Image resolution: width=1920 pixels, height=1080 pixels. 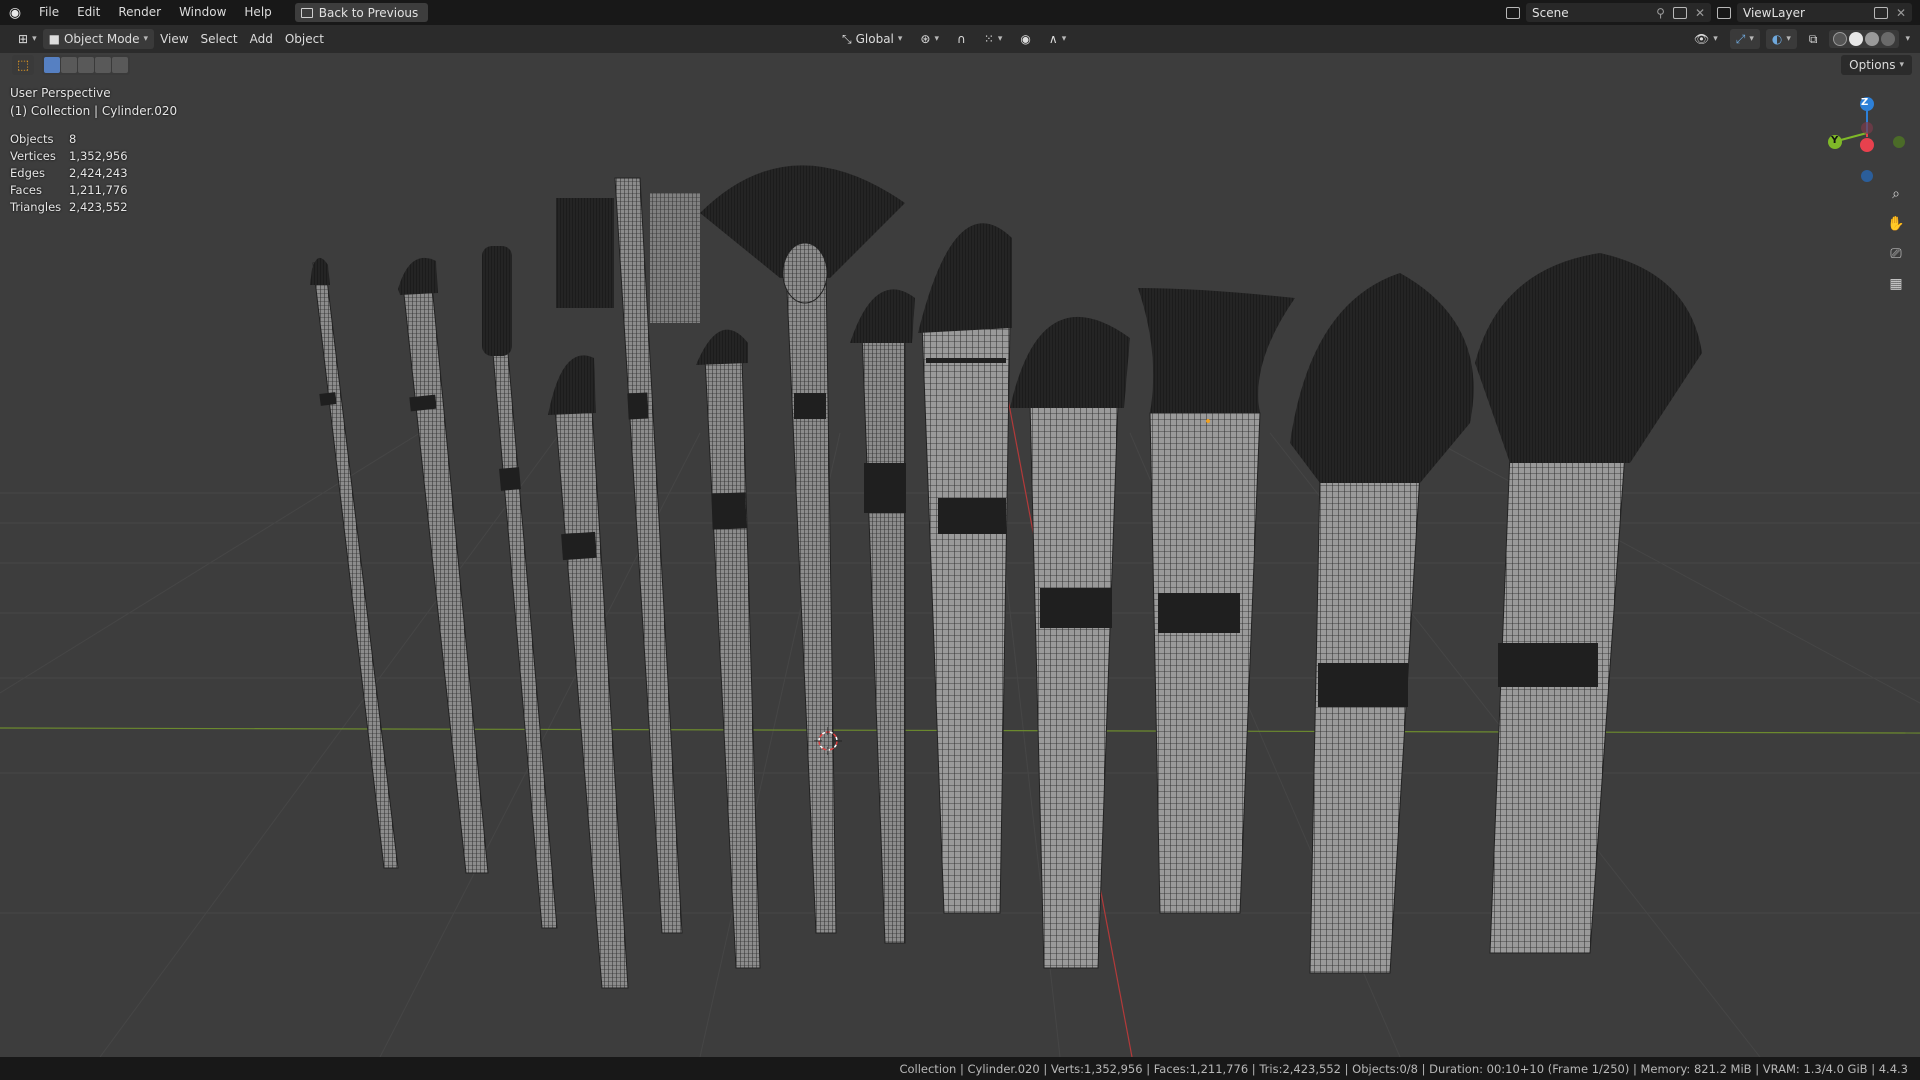 I want to click on material-preview-icon, so click(x=1872, y=39).